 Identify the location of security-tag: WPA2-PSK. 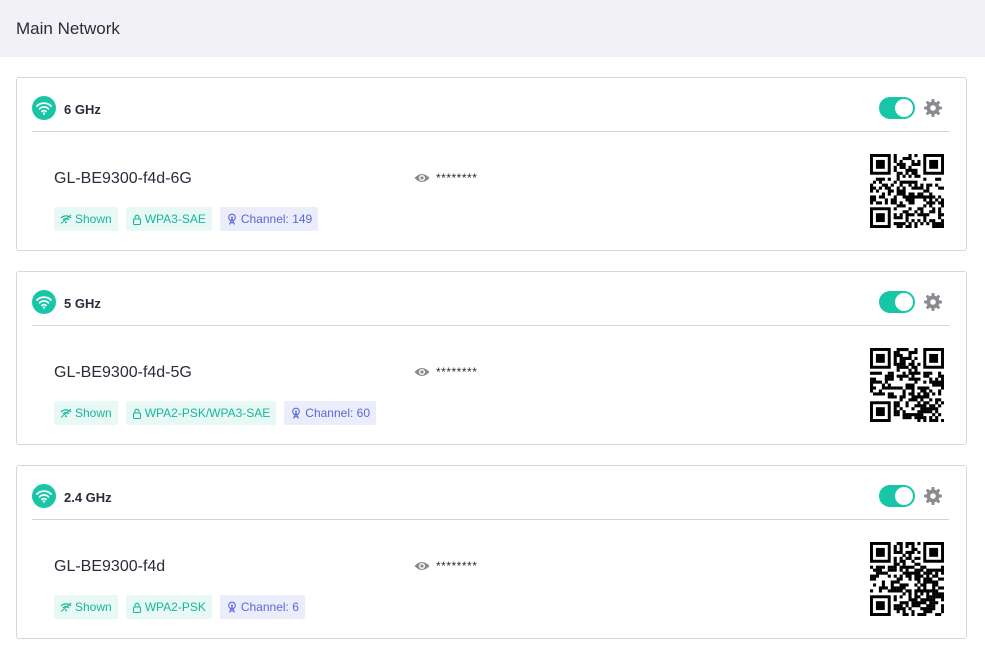
(168, 607).